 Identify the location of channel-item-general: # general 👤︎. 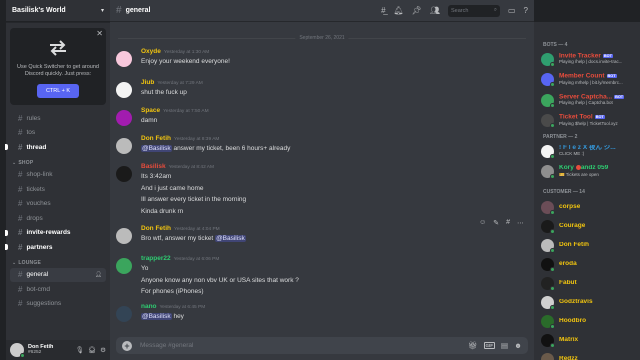
(58, 274).